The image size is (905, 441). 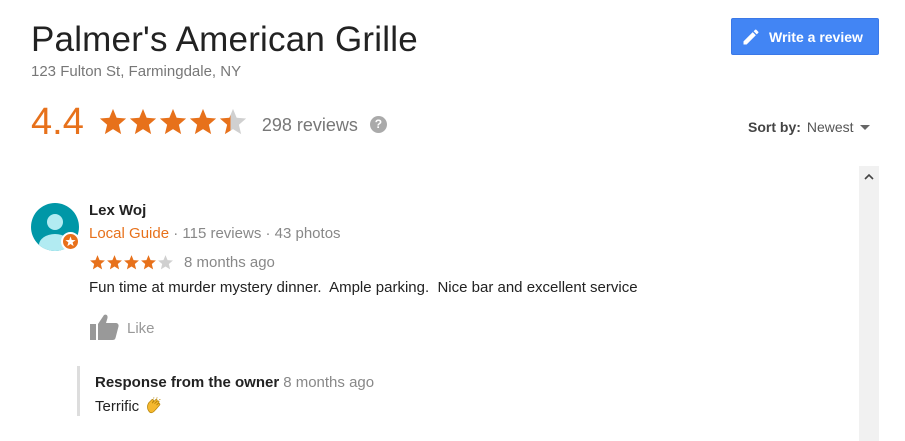 I want to click on owner-response-body: Terrific, so click(x=129, y=406).